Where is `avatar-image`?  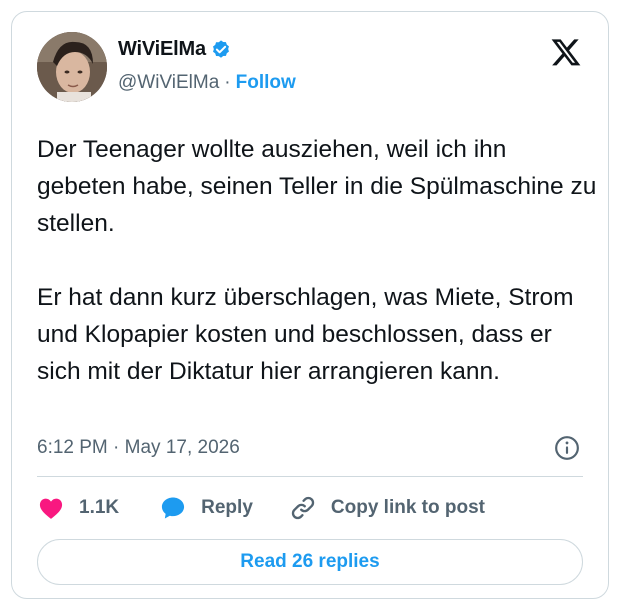
avatar-image is located at coordinates (72, 67).